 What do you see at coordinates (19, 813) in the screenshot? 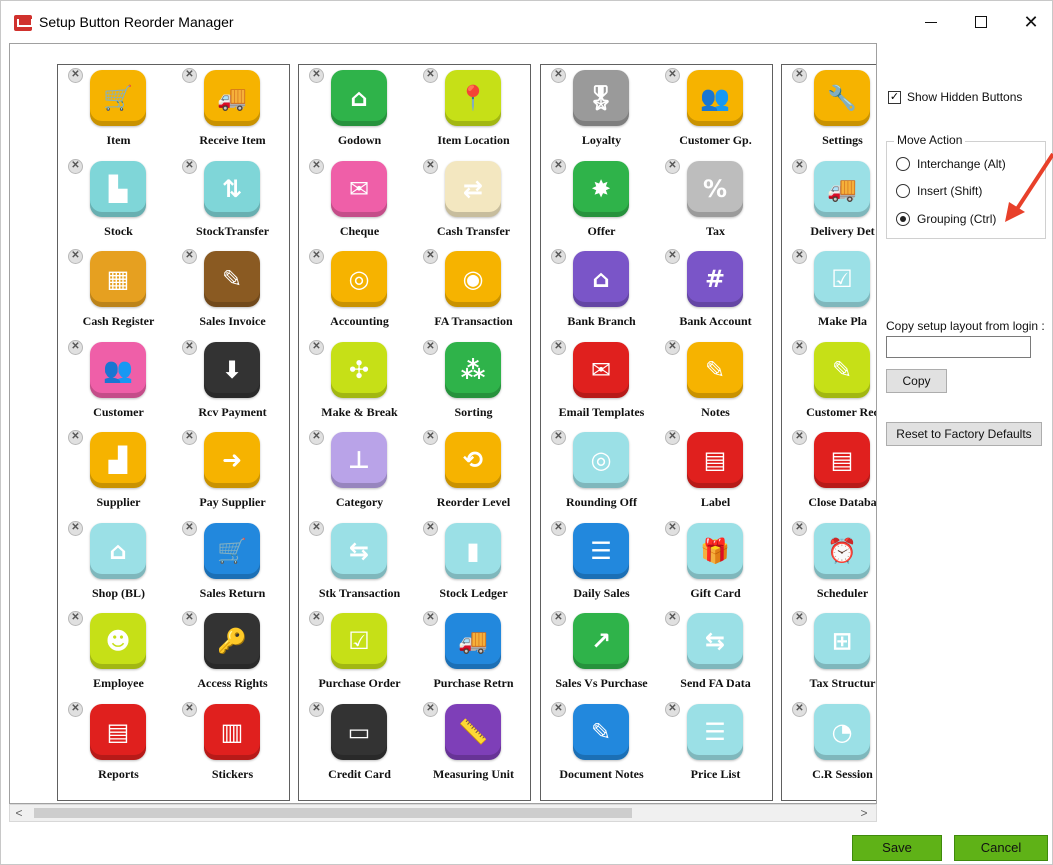
I see `scroll-left-icon: <` at bounding box center [19, 813].